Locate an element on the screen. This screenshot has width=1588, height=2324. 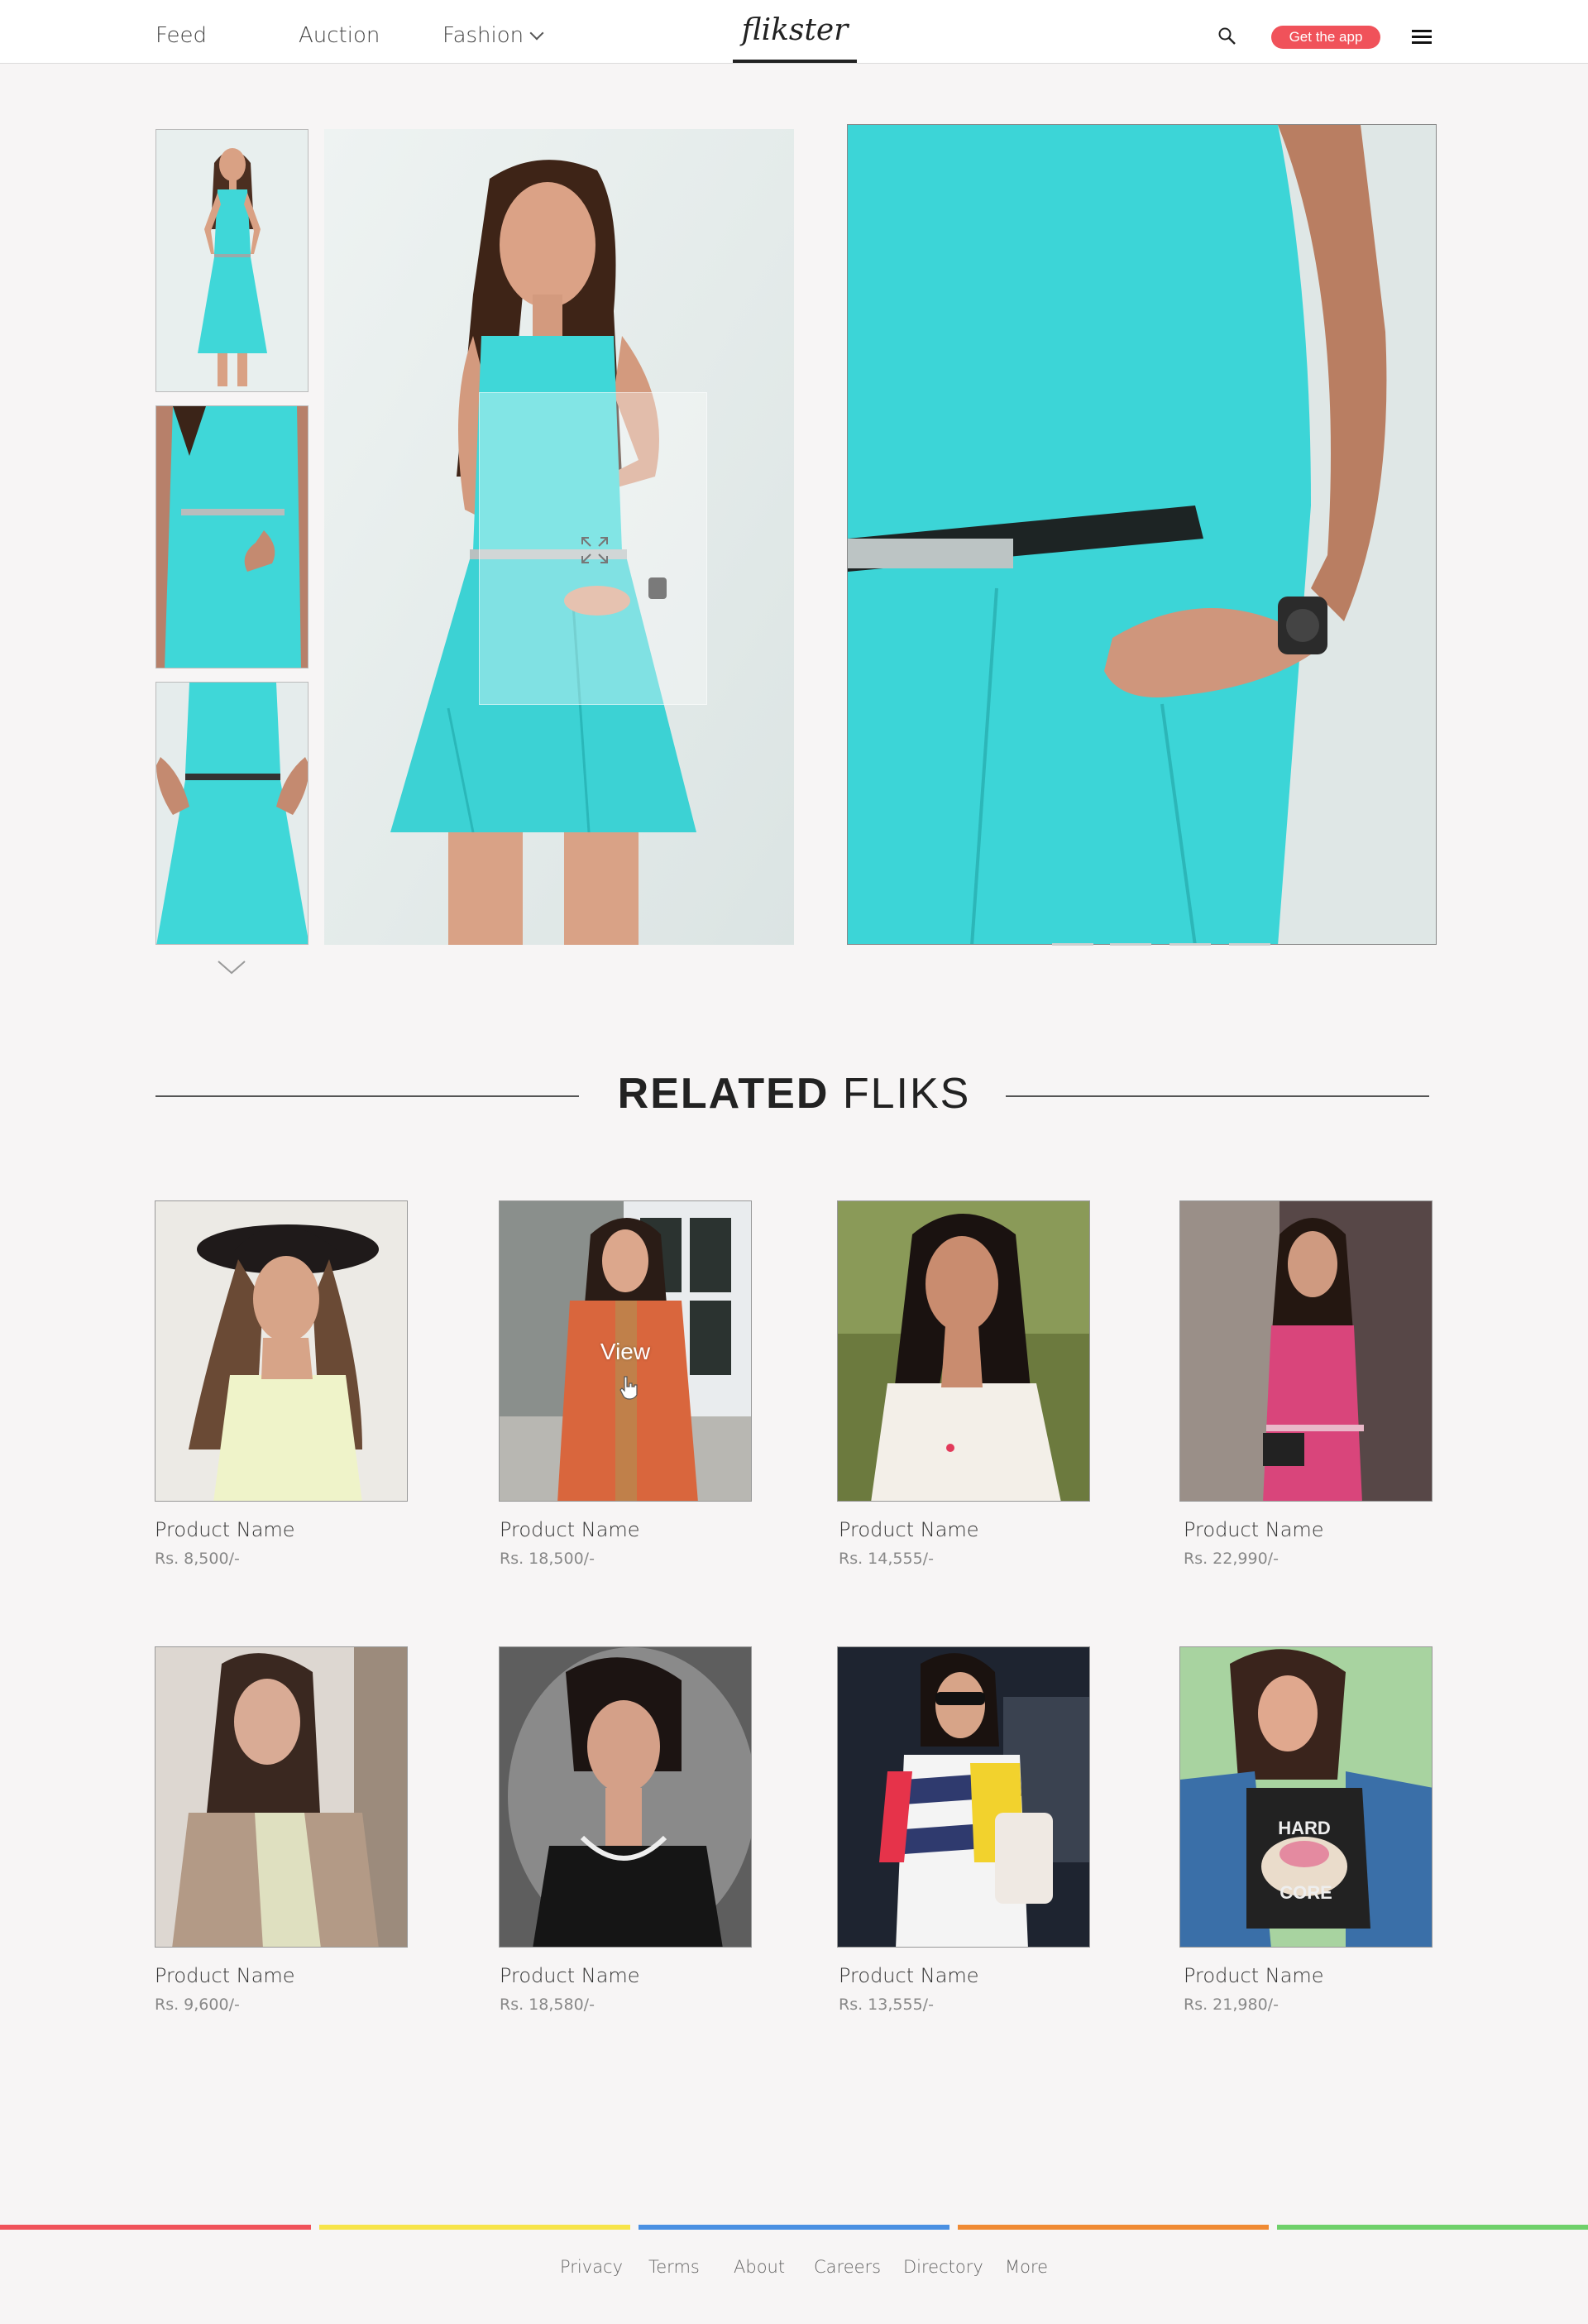
footer-link-careers: Careers is located at coordinates (848, 2267).